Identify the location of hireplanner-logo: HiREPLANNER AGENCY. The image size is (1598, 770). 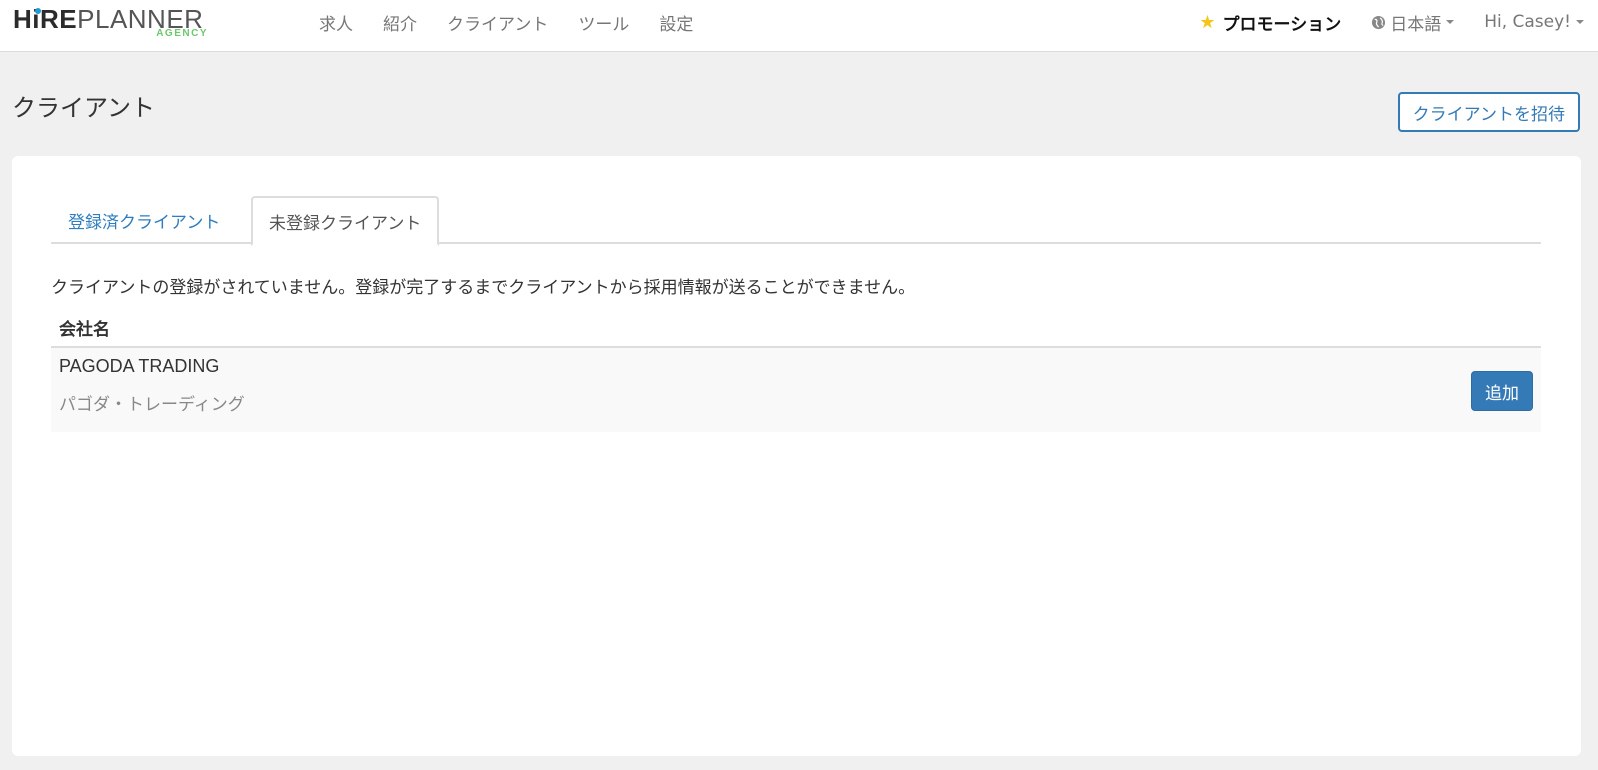
(110, 23).